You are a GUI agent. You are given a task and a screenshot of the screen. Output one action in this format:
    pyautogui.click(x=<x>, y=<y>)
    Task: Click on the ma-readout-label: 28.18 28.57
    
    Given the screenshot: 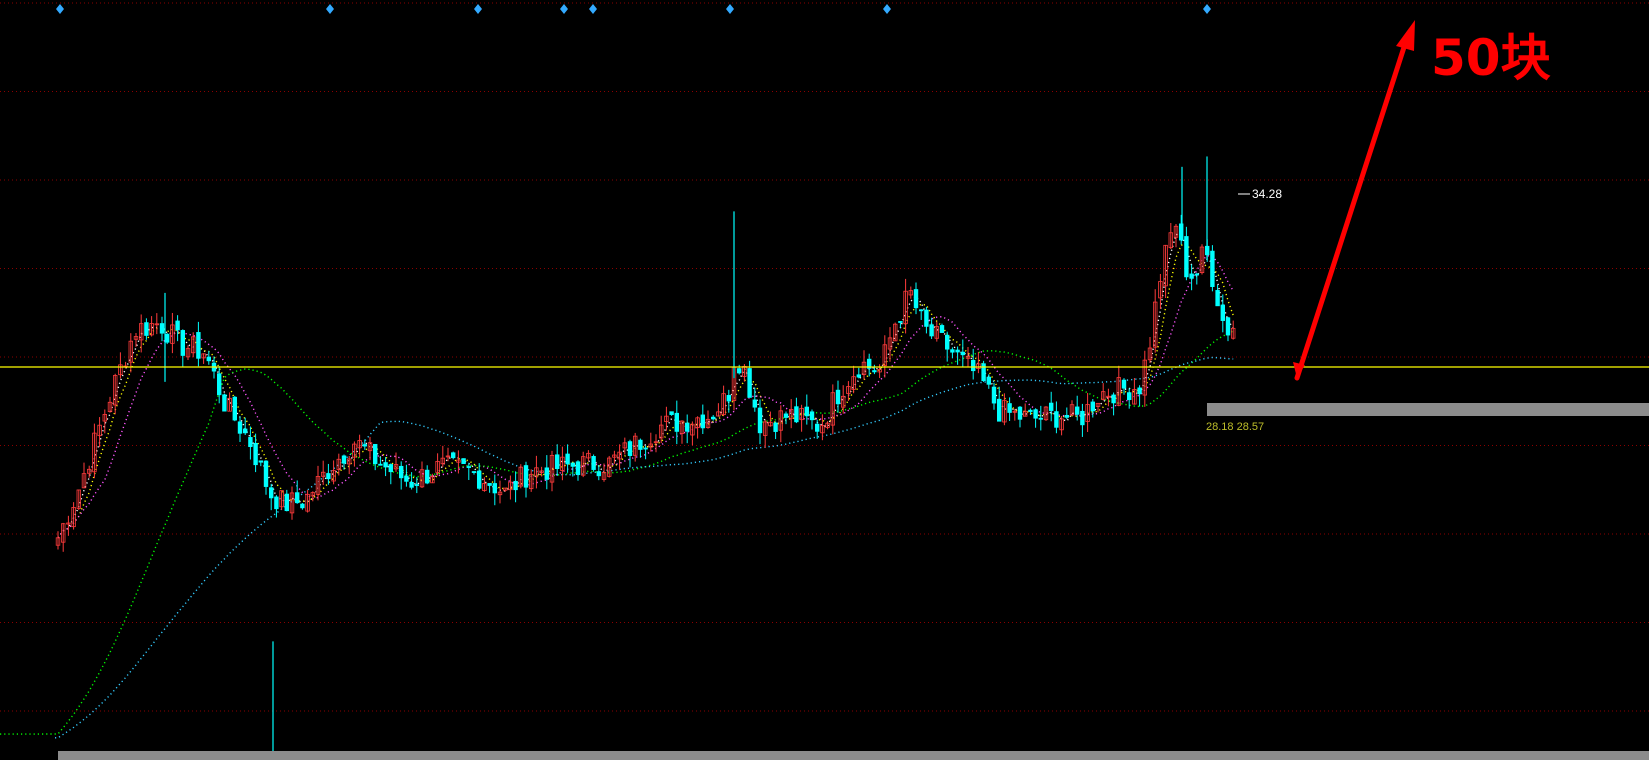 What is the action you would take?
    pyautogui.click(x=1235, y=427)
    